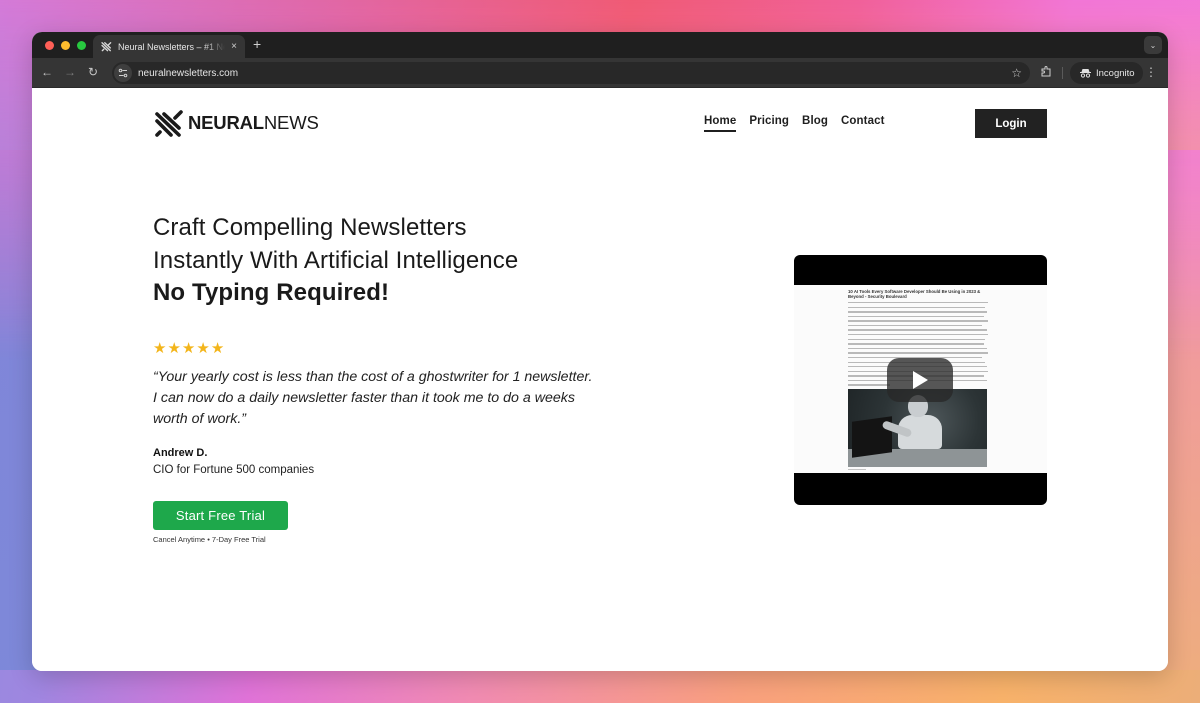 This screenshot has height=703, width=1200. What do you see at coordinates (171, 46) in the screenshot?
I see `tab-title: Neural Newsletters – #1 News` at bounding box center [171, 46].